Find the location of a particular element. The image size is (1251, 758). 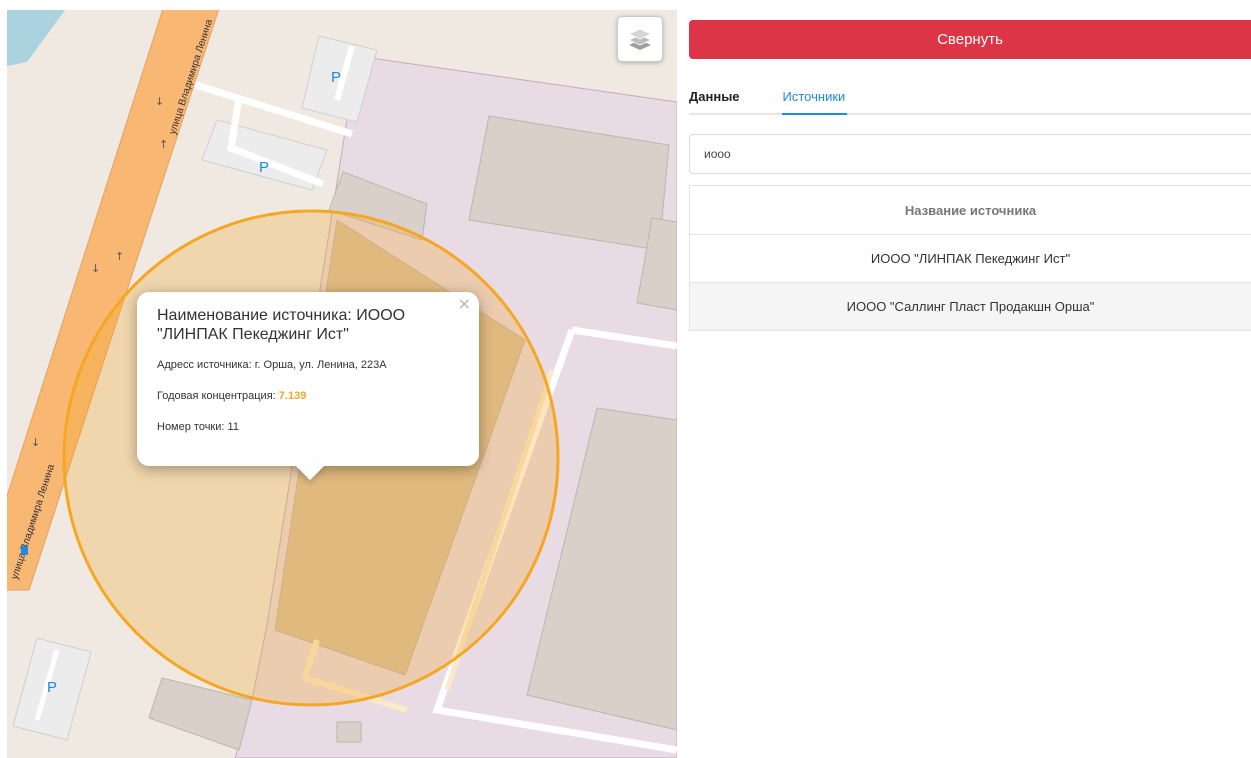

road-arrow-5: ↓ is located at coordinates (35, 442).